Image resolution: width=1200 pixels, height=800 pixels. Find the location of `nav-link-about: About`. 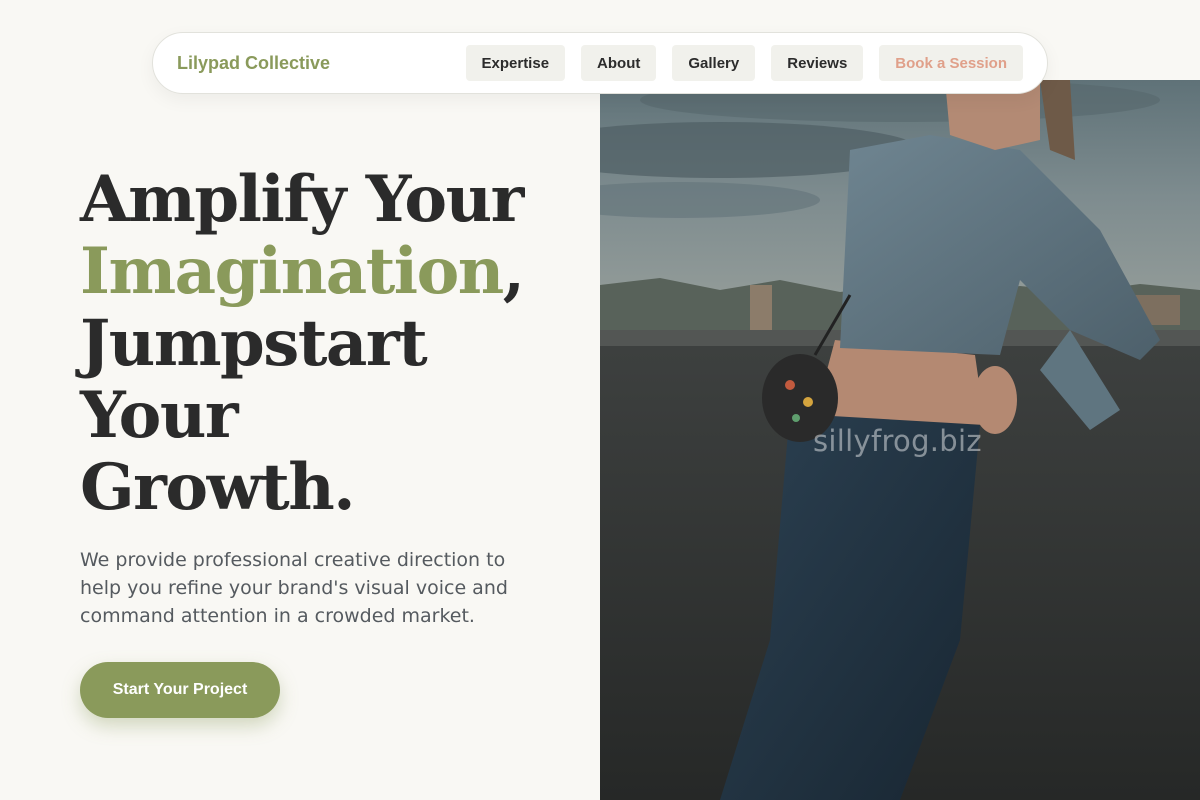

nav-link-about: About is located at coordinates (619, 63).